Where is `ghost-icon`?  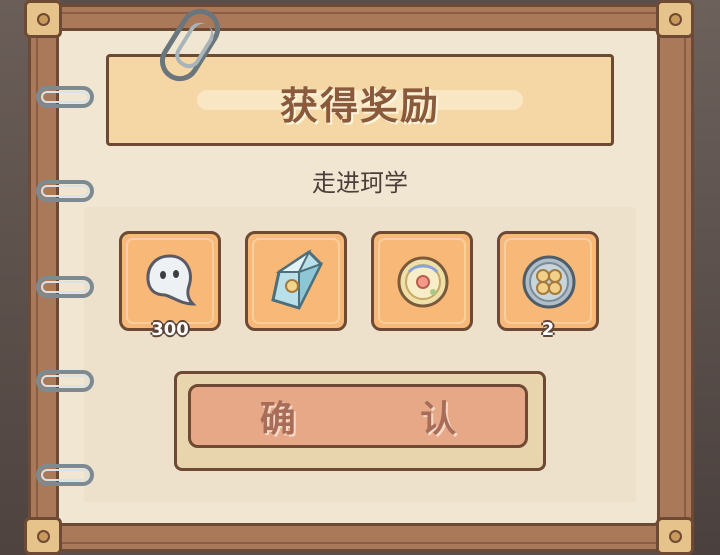 ghost-icon is located at coordinates (171, 280).